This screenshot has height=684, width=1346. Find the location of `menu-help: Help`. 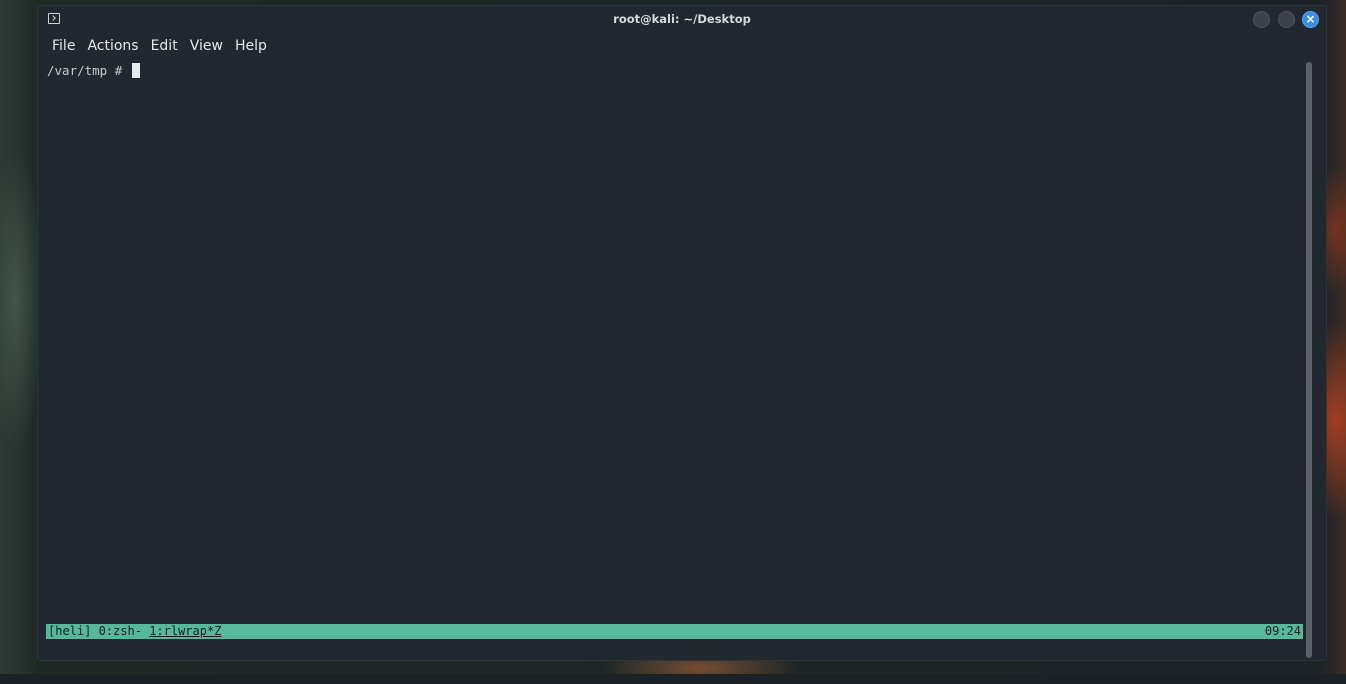

menu-help: Help is located at coordinates (251, 47).